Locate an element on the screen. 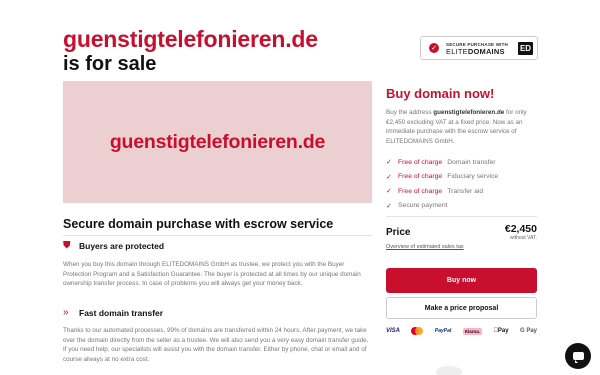 This screenshot has width=600, height=375. shield-icon: ⛊ is located at coordinates (67, 245).